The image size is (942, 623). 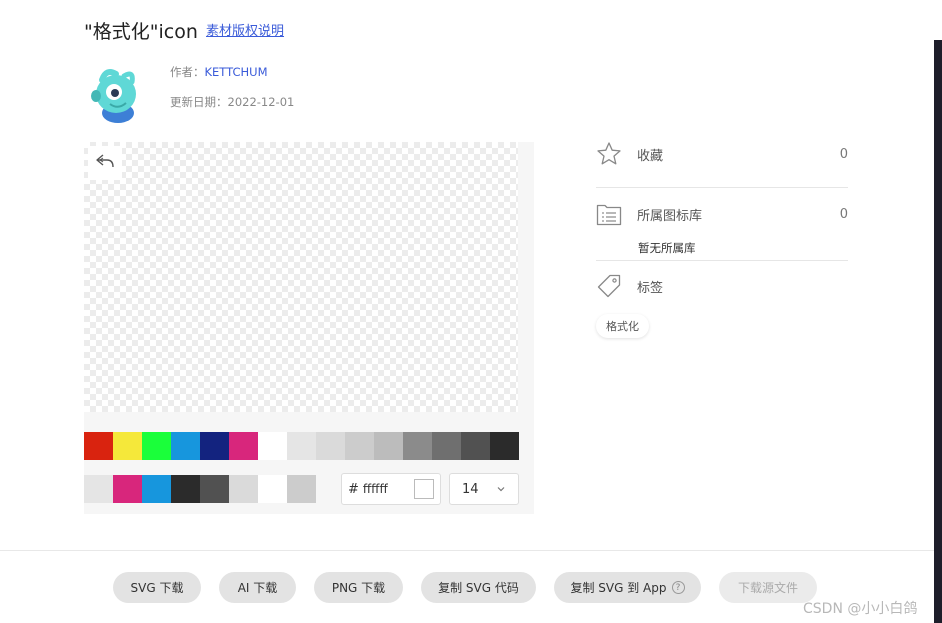 I want to click on favorite-count: 0, so click(x=843, y=154).